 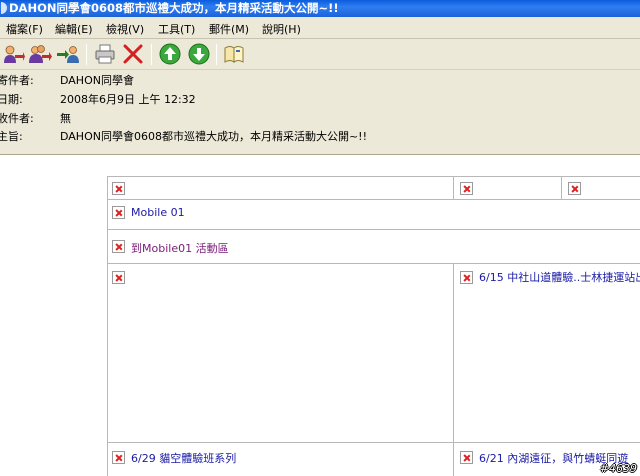 I want to click on reply-icon, so click(x=13, y=54).